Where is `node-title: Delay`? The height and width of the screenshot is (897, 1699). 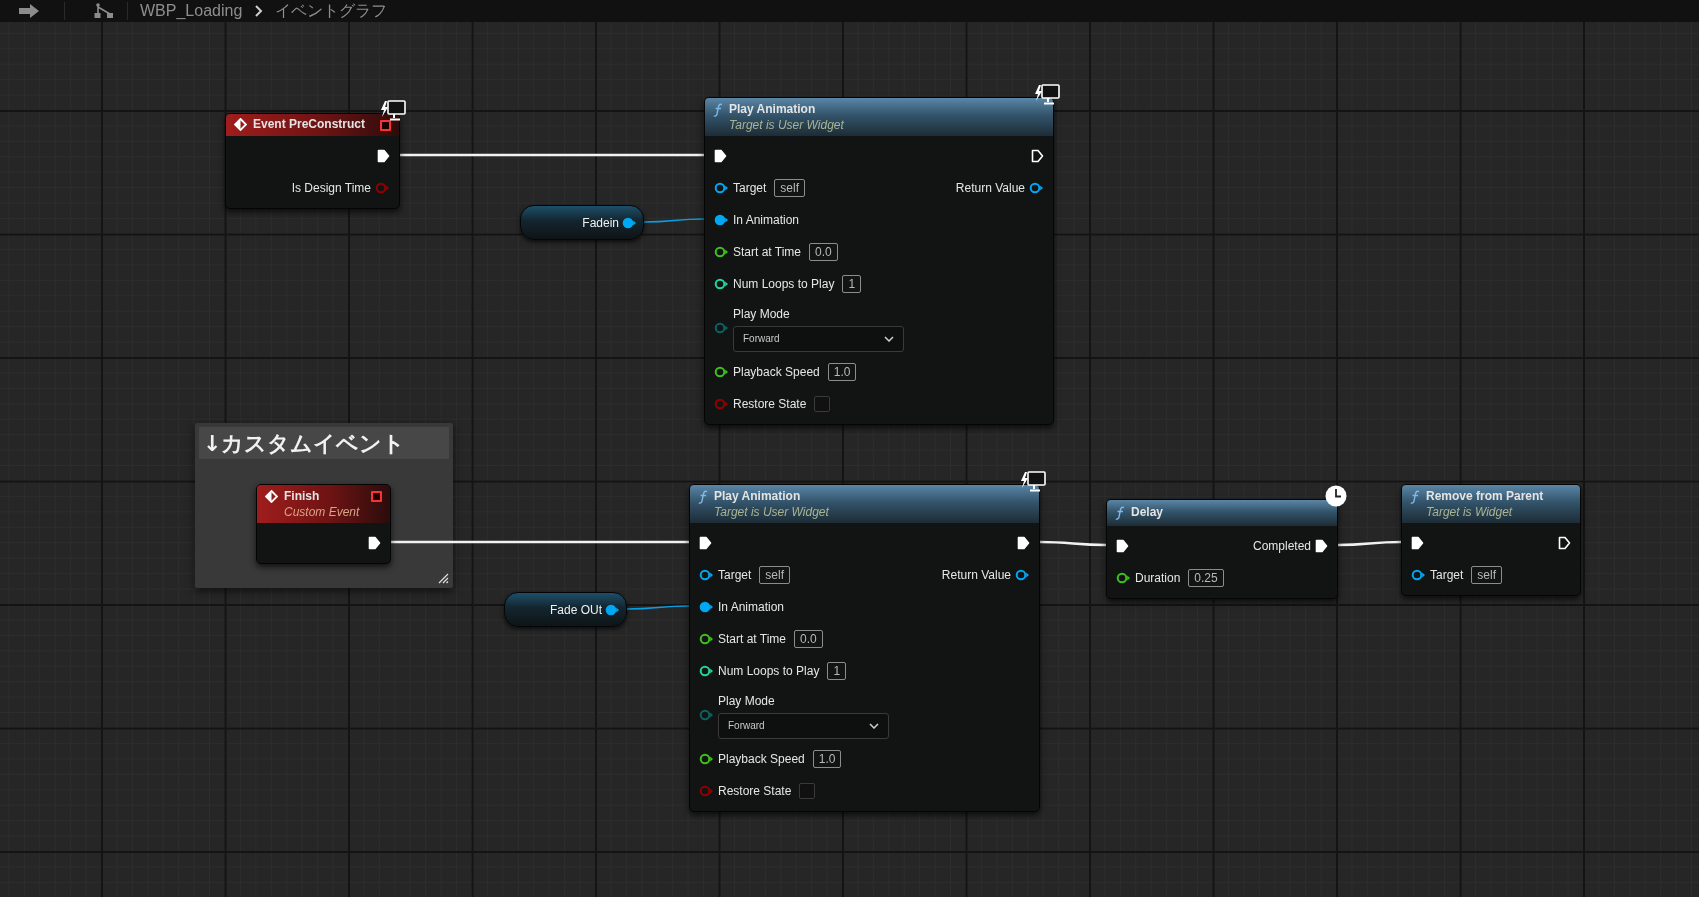
node-title: Delay is located at coordinates (1147, 512).